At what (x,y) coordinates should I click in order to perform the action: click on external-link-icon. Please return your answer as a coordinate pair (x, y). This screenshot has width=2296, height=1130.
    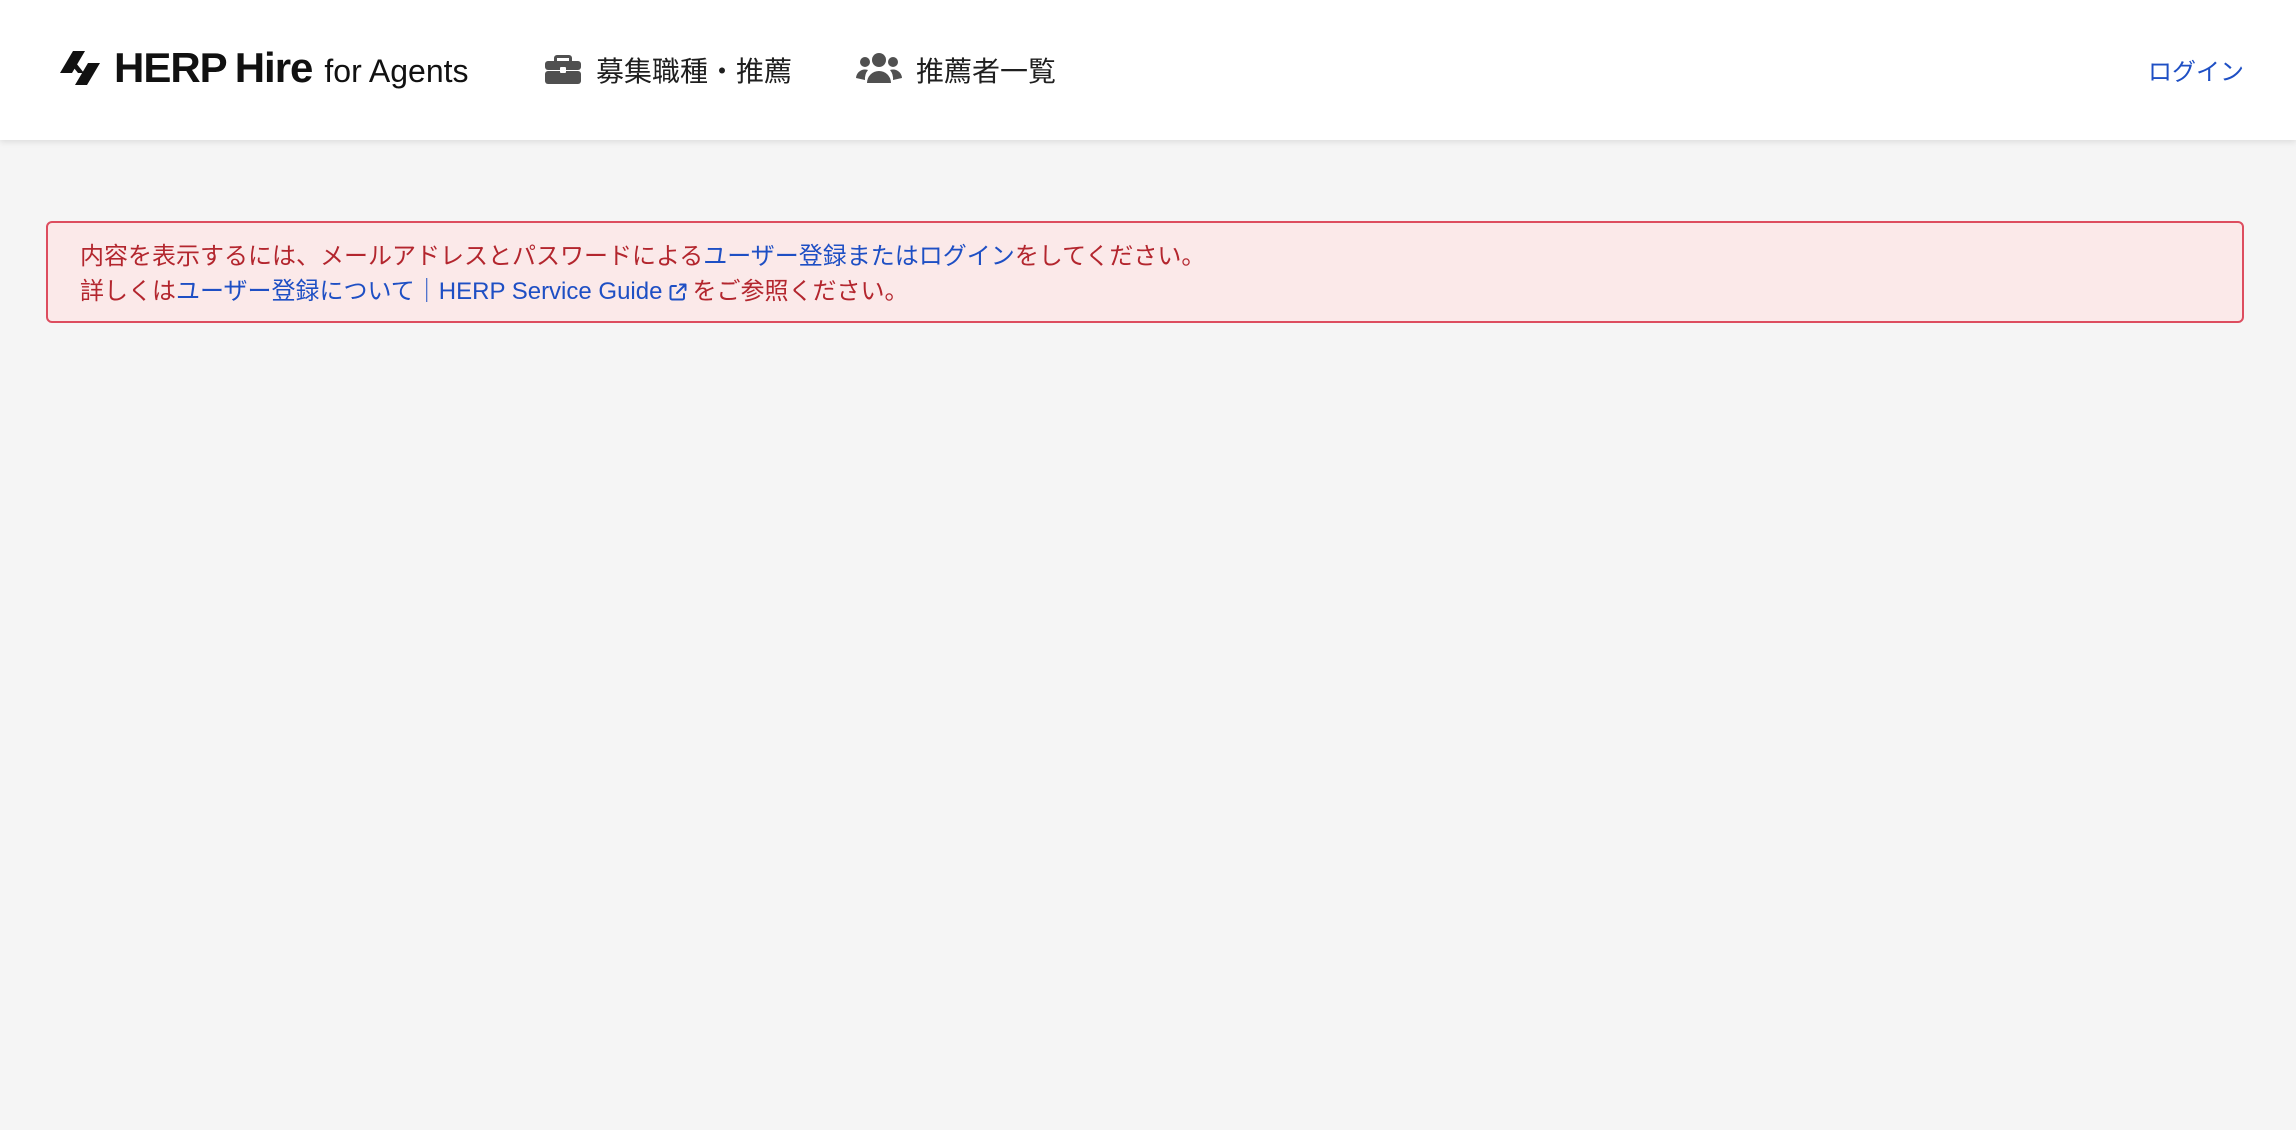
    Looking at the image, I should click on (678, 294).